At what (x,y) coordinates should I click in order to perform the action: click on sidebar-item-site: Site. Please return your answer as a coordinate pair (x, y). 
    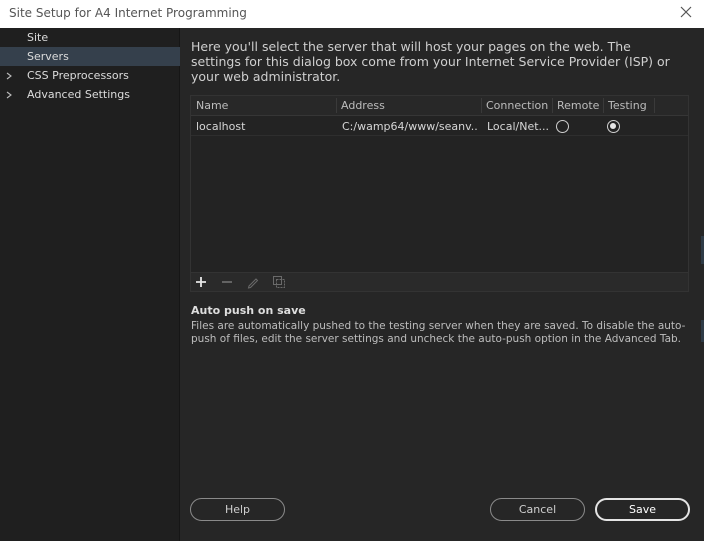
    Looking at the image, I should click on (90, 37).